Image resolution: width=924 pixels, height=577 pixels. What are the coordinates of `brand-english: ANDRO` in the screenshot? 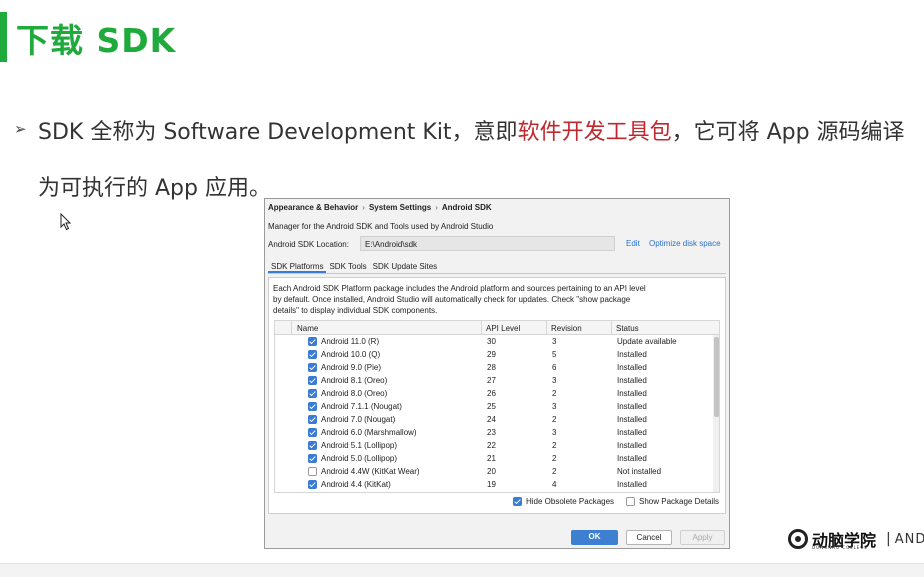 It's located at (909, 539).